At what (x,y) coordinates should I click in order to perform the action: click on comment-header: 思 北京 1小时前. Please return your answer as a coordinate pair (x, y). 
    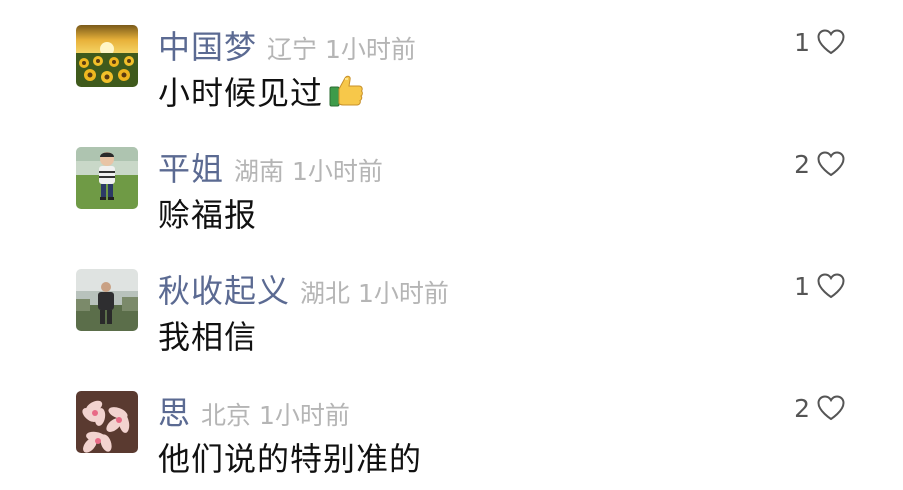
    Looking at the image, I should click on (254, 410).